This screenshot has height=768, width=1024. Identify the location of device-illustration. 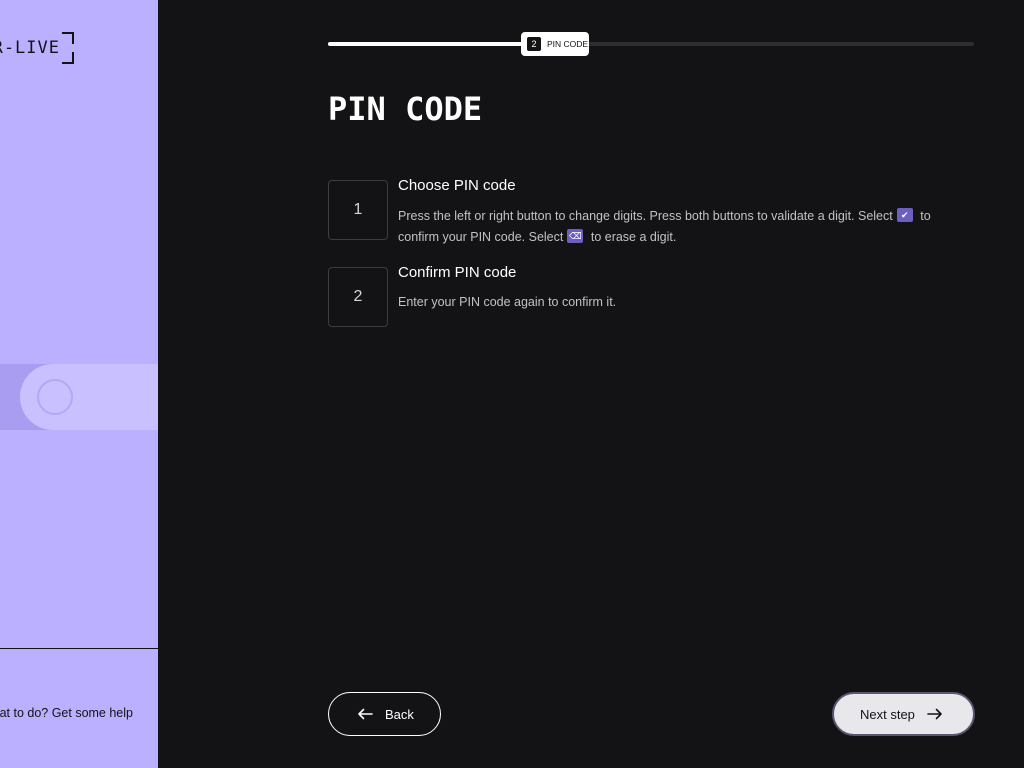
(79, 397).